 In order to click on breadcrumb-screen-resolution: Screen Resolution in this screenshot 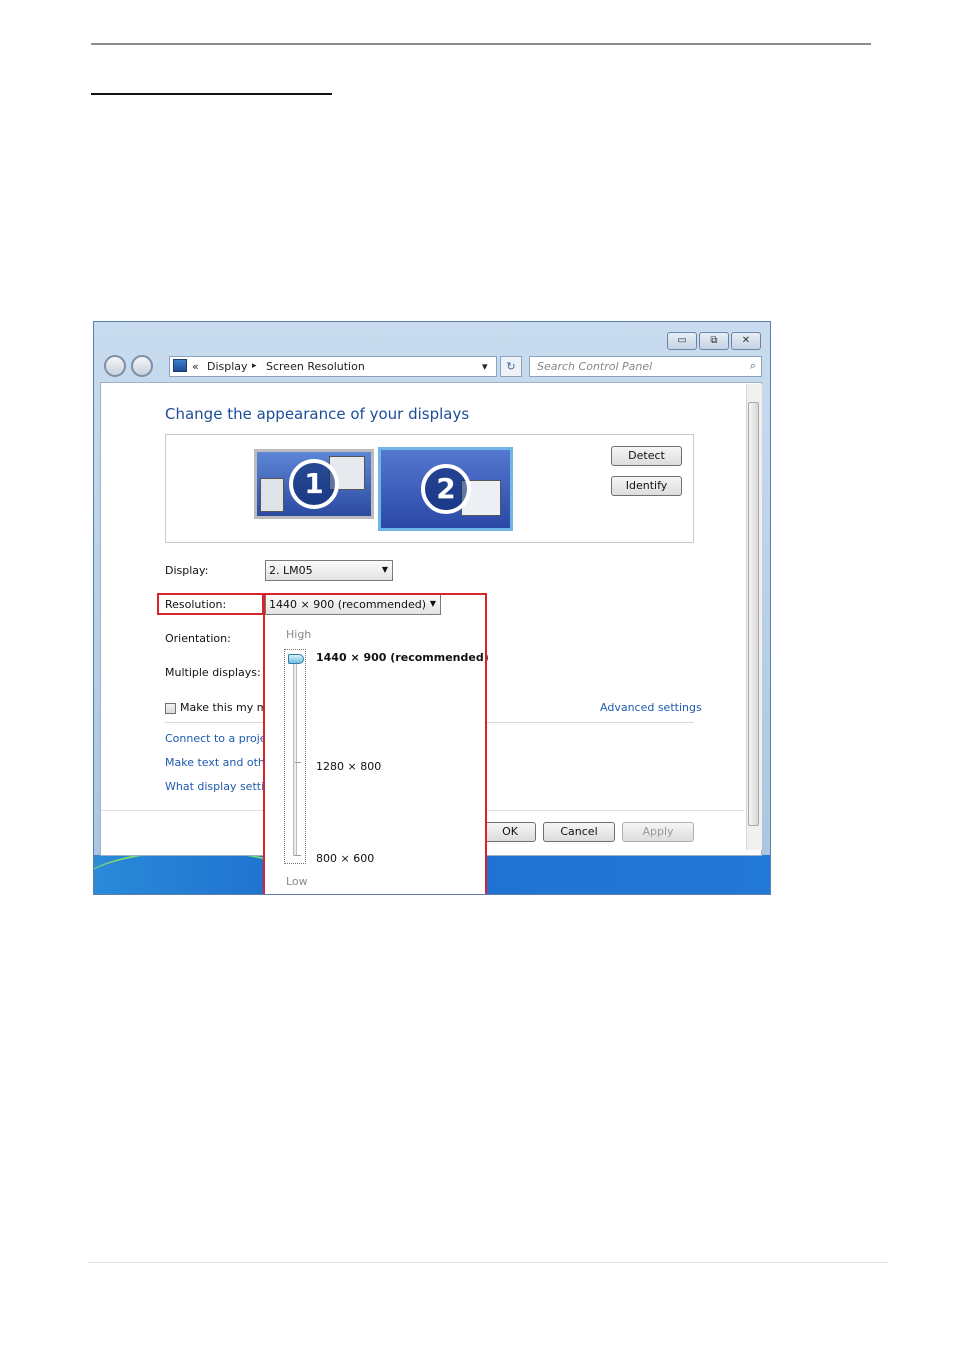, I will do `click(315, 366)`.